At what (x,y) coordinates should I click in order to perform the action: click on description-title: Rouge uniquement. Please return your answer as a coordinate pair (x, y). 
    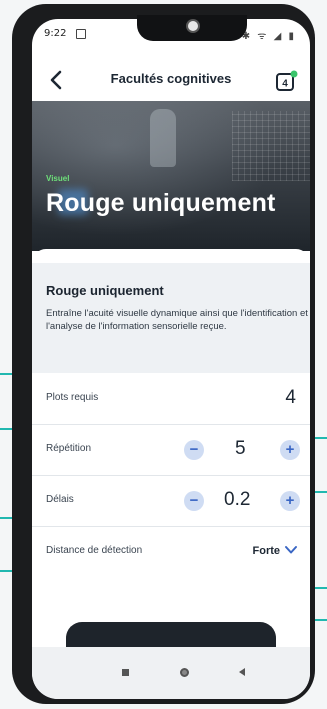
    Looking at the image, I should click on (105, 290).